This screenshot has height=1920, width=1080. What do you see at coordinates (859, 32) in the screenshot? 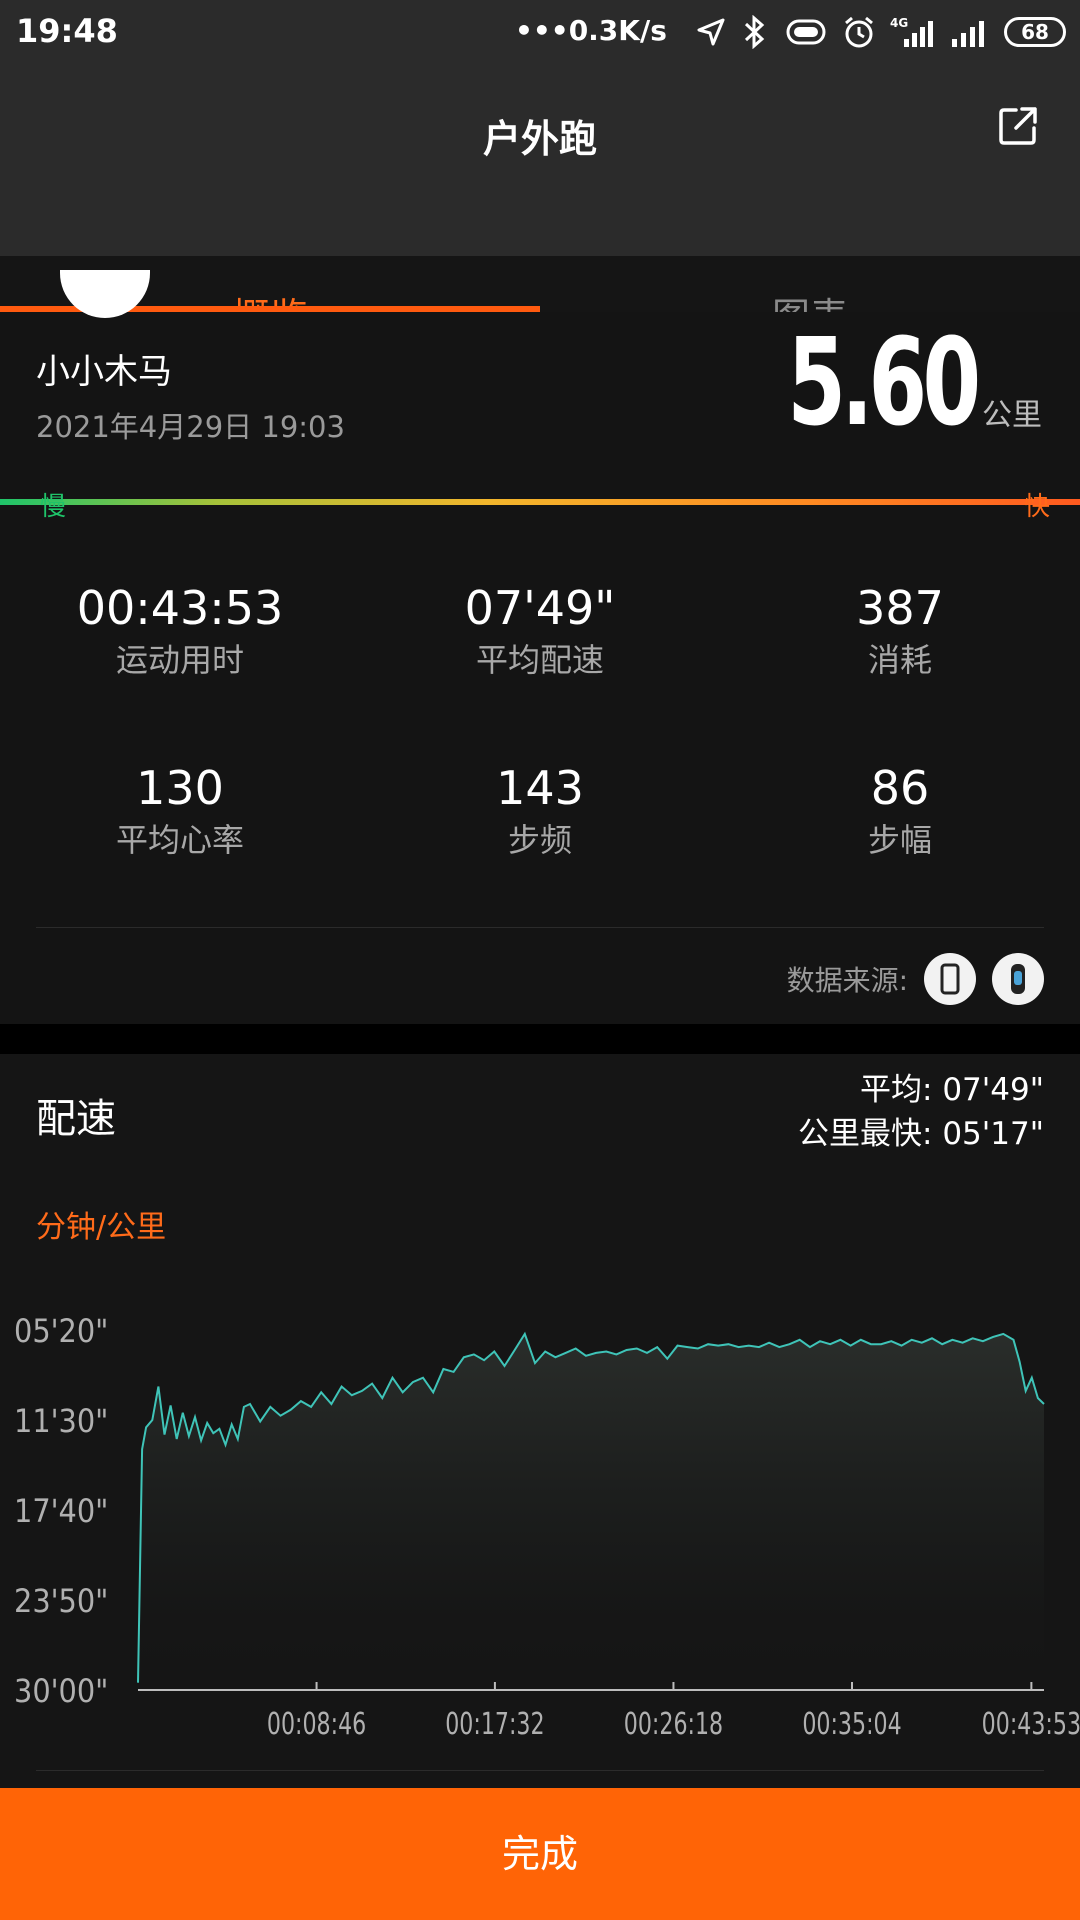
I see `alarm-icon` at bounding box center [859, 32].